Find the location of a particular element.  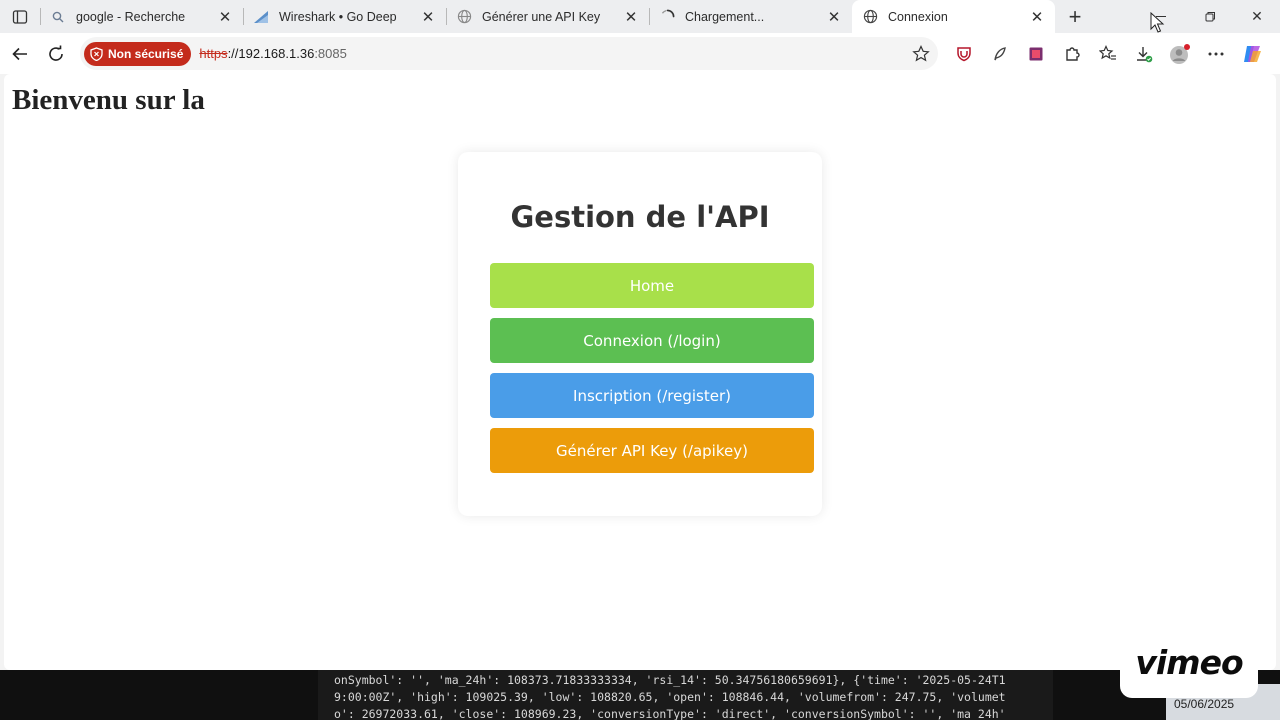

mouse-cursor-icon is located at coordinates (1157, 22).